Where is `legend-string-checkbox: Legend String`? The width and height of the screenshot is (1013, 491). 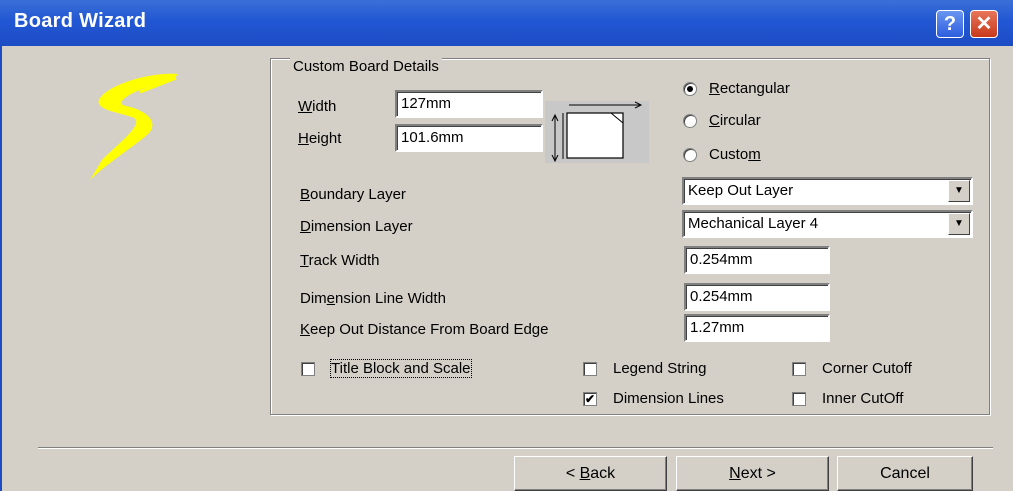
legend-string-checkbox: Legend String is located at coordinates (644, 368).